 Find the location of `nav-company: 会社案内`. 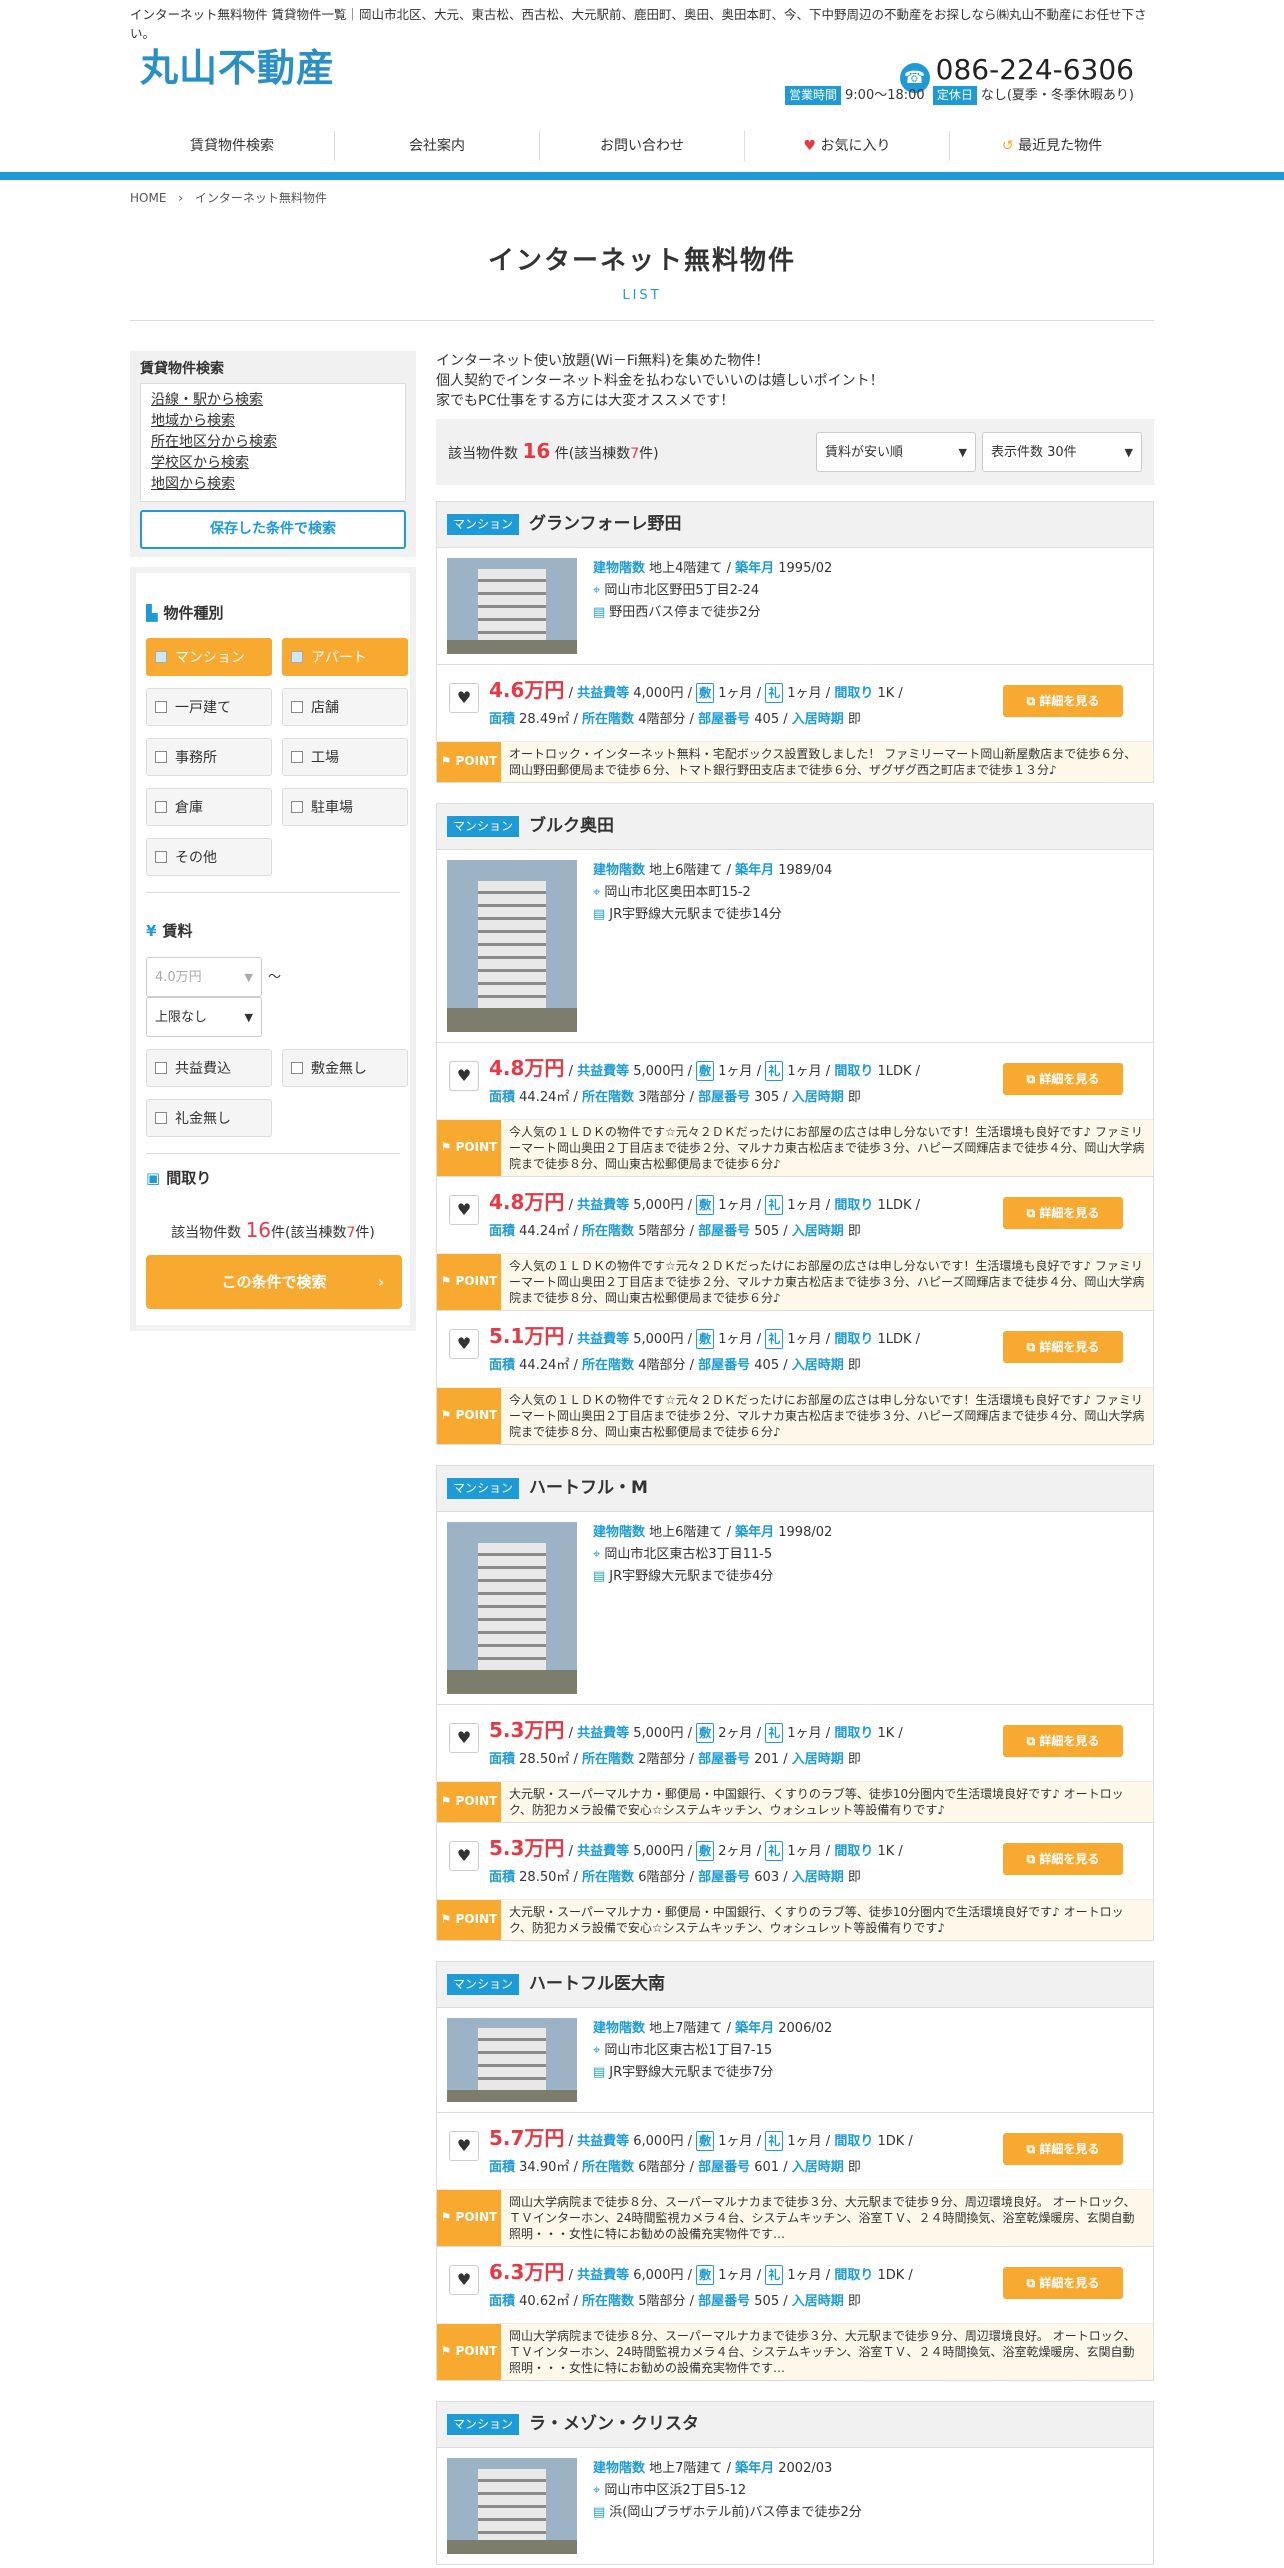

nav-company: 会社案内 is located at coordinates (437, 146).